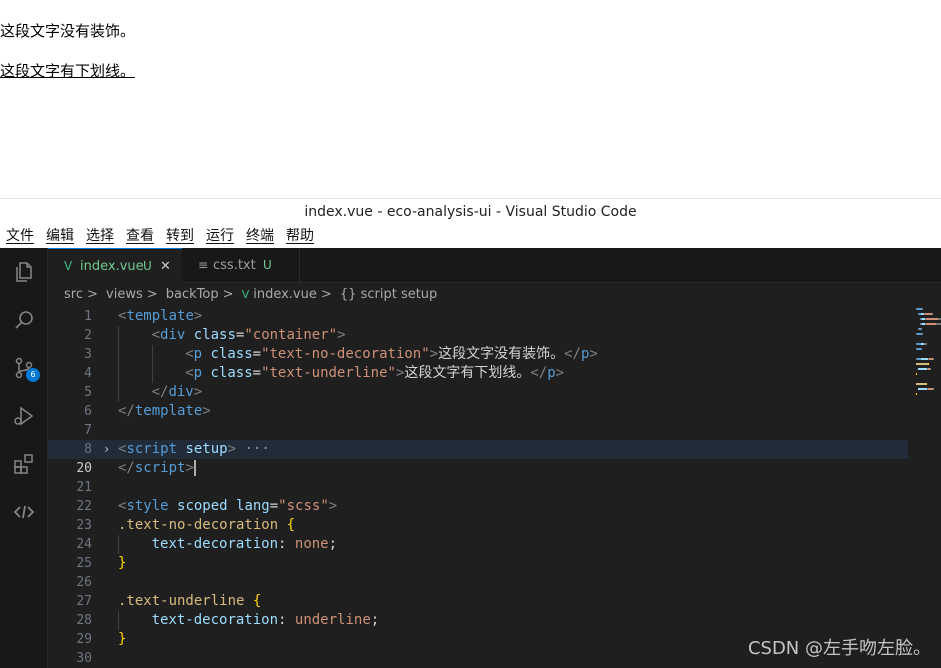  Describe the element at coordinates (478, 506) in the screenshot. I see `code-line: 22 <style scoped lang="scss">` at that location.